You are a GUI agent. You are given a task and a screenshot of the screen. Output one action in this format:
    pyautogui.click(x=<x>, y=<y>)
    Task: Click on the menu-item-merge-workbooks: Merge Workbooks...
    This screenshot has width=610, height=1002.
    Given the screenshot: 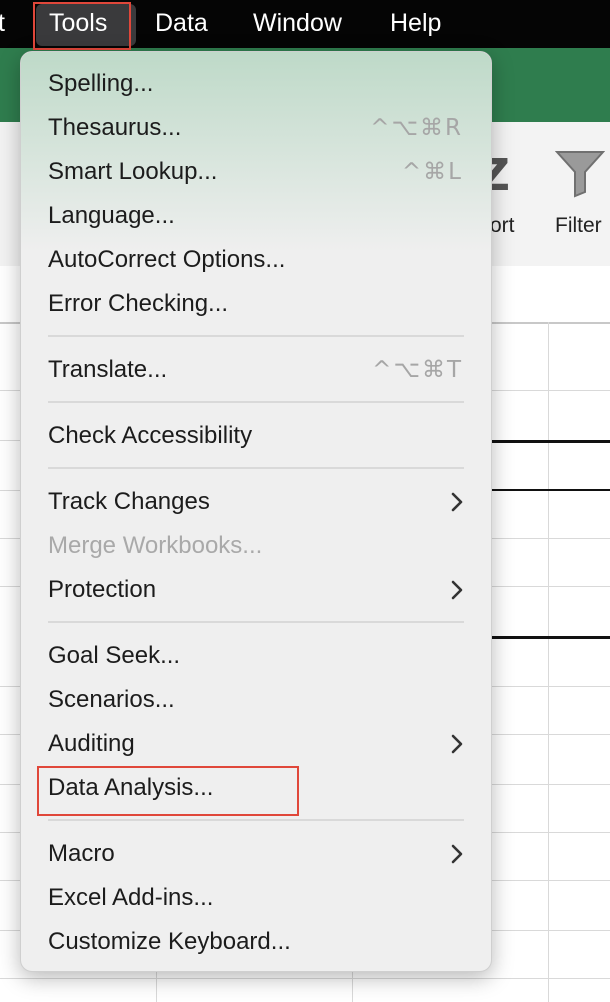 What is the action you would take?
    pyautogui.click(x=256, y=546)
    